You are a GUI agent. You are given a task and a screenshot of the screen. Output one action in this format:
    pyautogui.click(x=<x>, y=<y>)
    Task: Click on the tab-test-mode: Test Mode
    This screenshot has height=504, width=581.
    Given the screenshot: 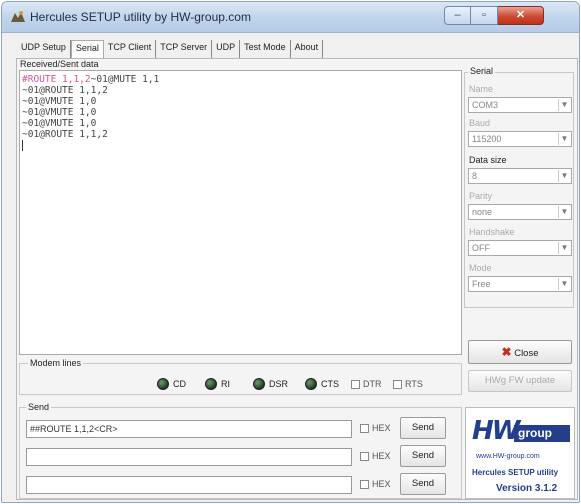 What is the action you would take?
    pyautogui.click(x=265, y=49)
    